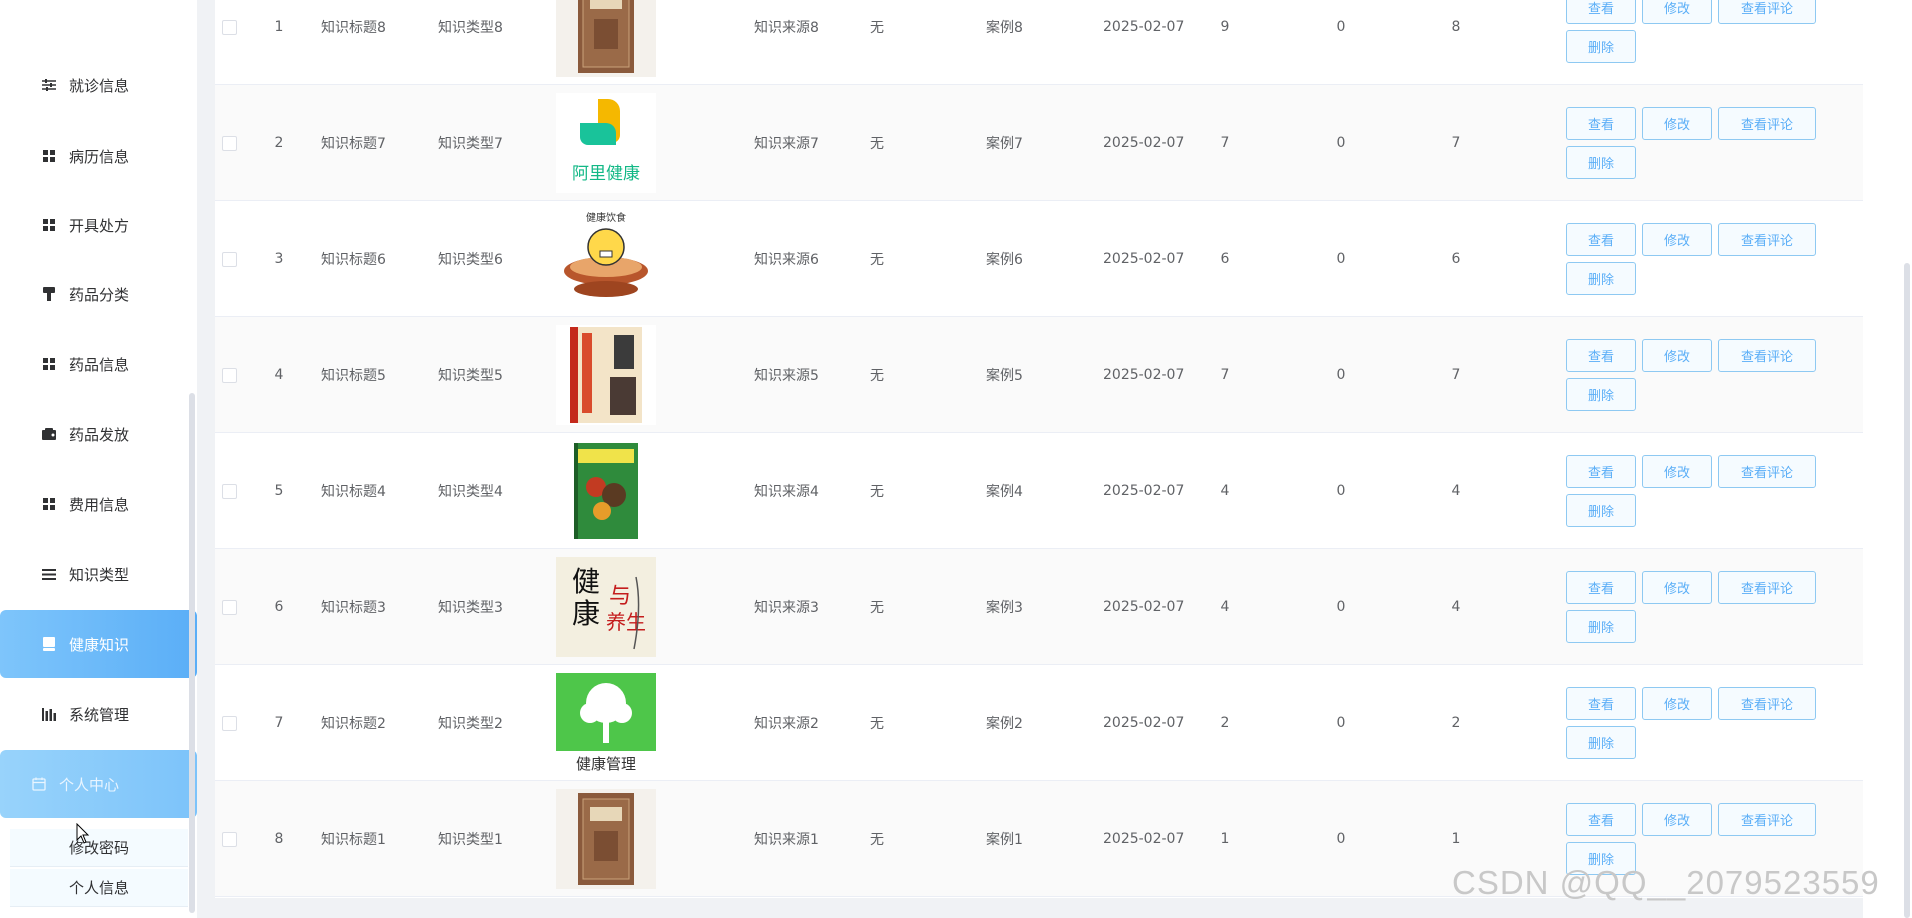  What do you see at coordinates (1456, 143) in the screenshot?
I see `count-3: 7` at bounding box center [1456, 143].